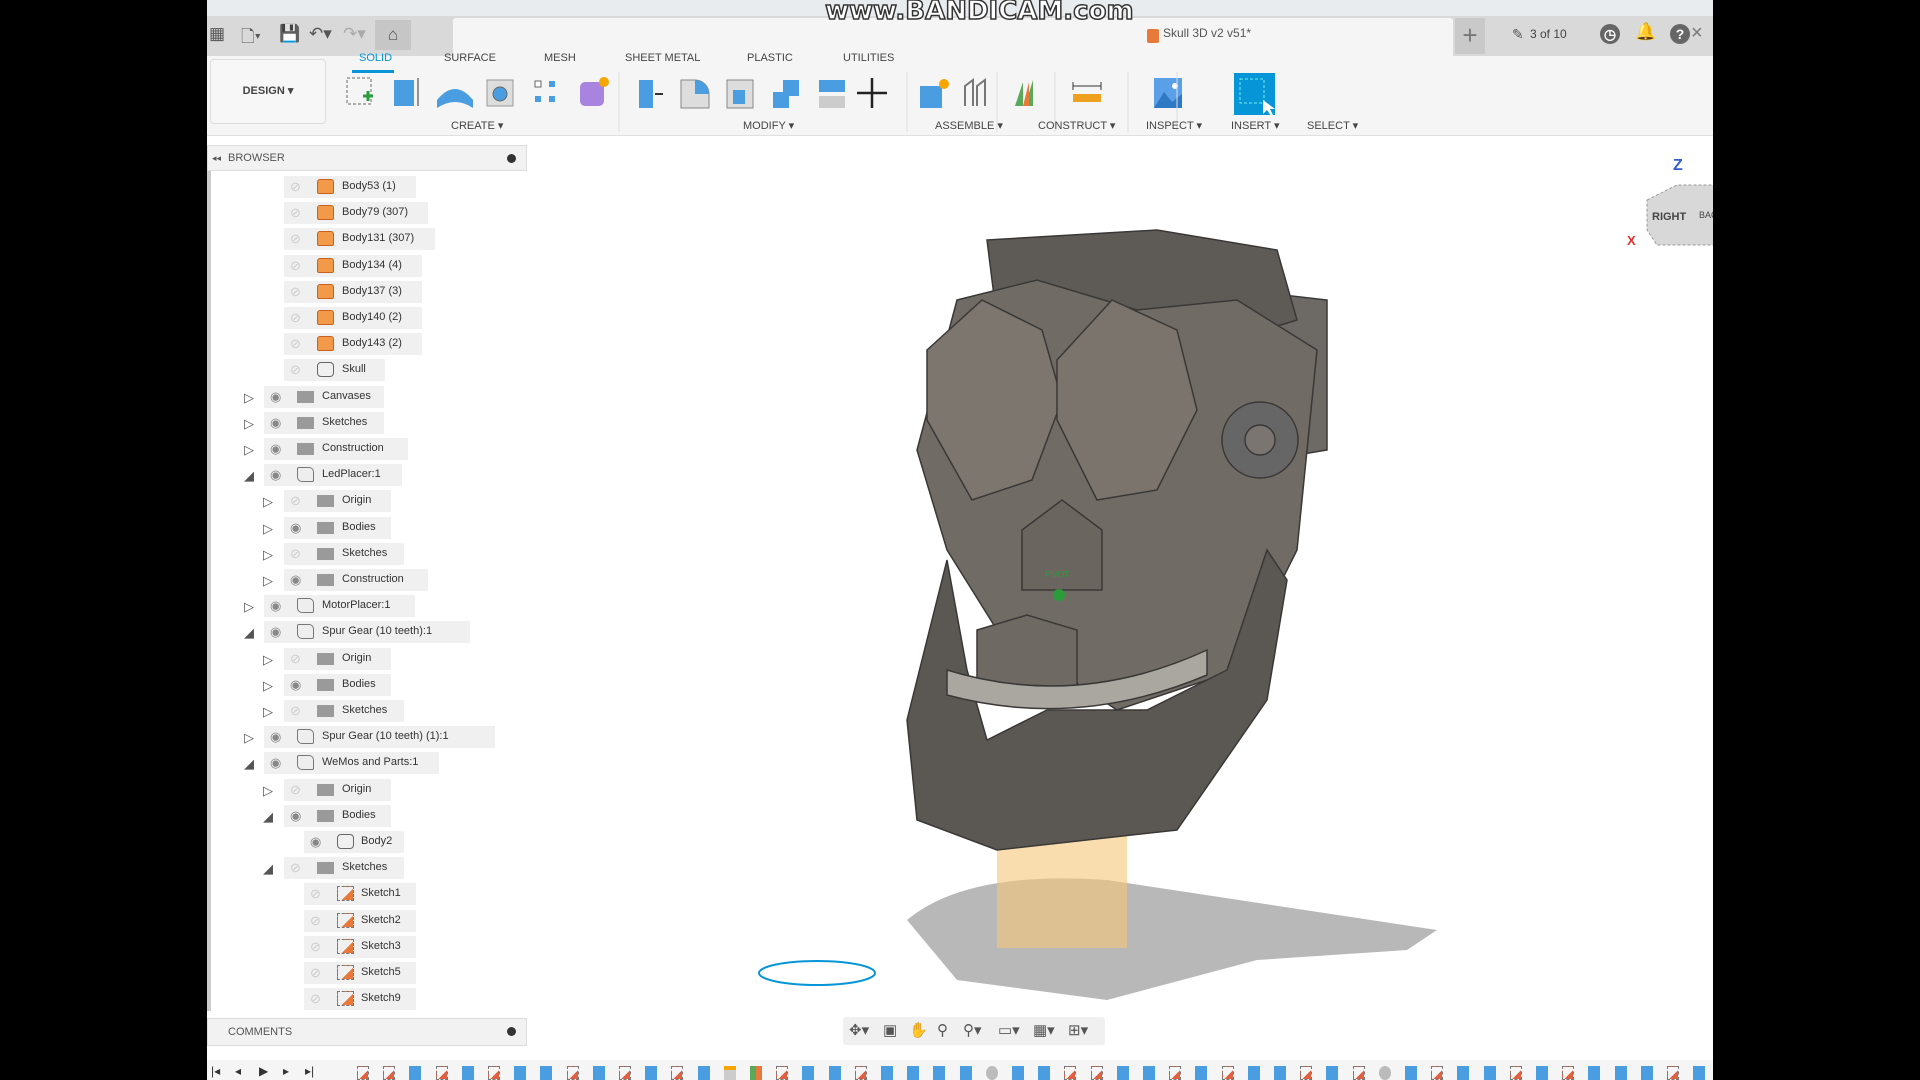  I want to click on timeline-play-icon: ▶, so click(263, 1071).